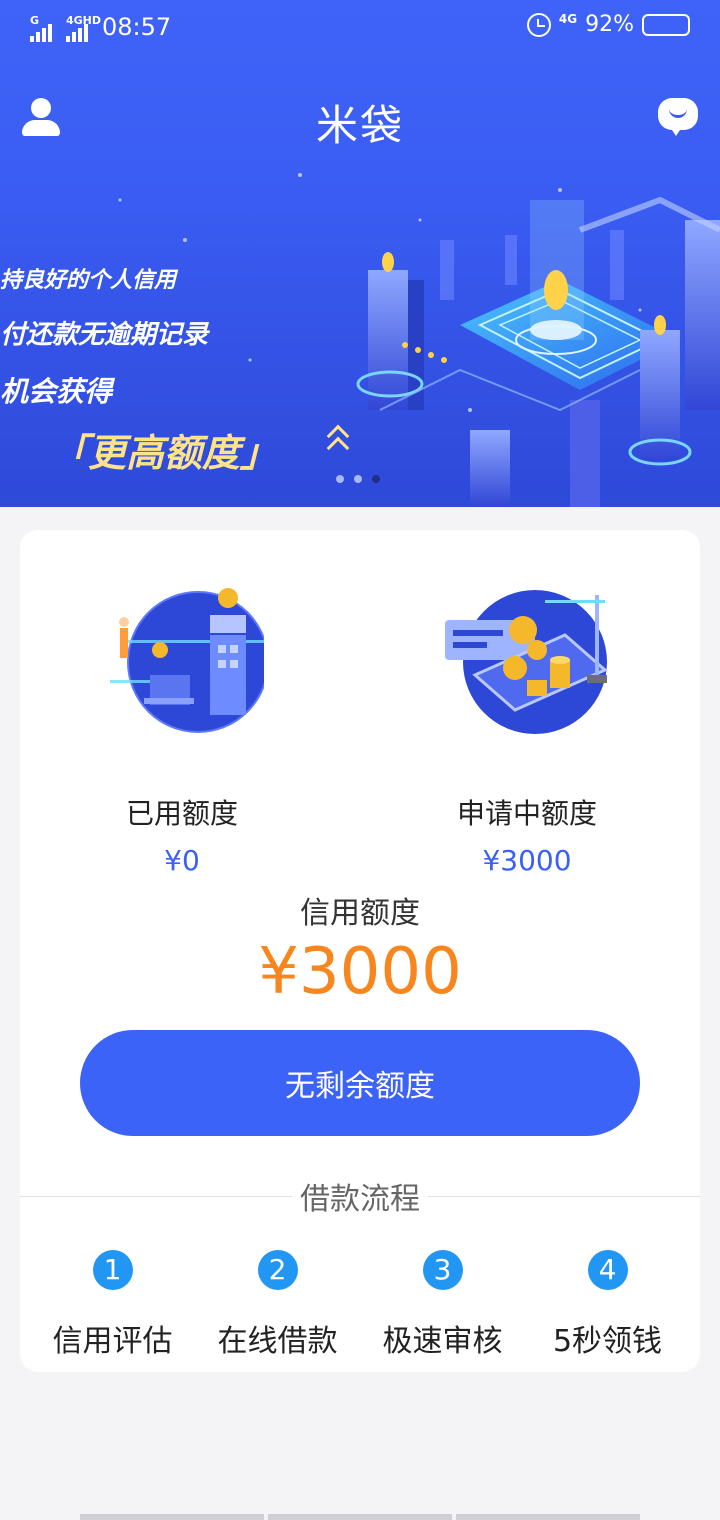  I want to click on process-step: 1 信用评估, so click(112, 1305).